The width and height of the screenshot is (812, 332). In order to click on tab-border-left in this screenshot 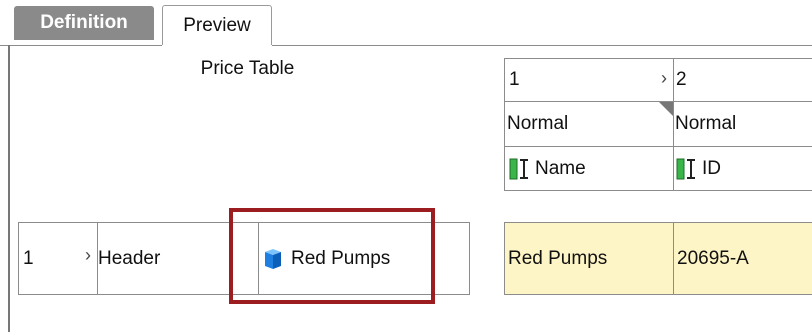, I will do `click(81, 45)`.